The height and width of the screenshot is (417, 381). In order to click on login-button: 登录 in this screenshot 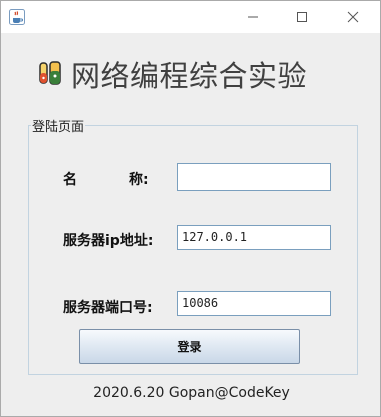, I will do `click(189, 346)`.